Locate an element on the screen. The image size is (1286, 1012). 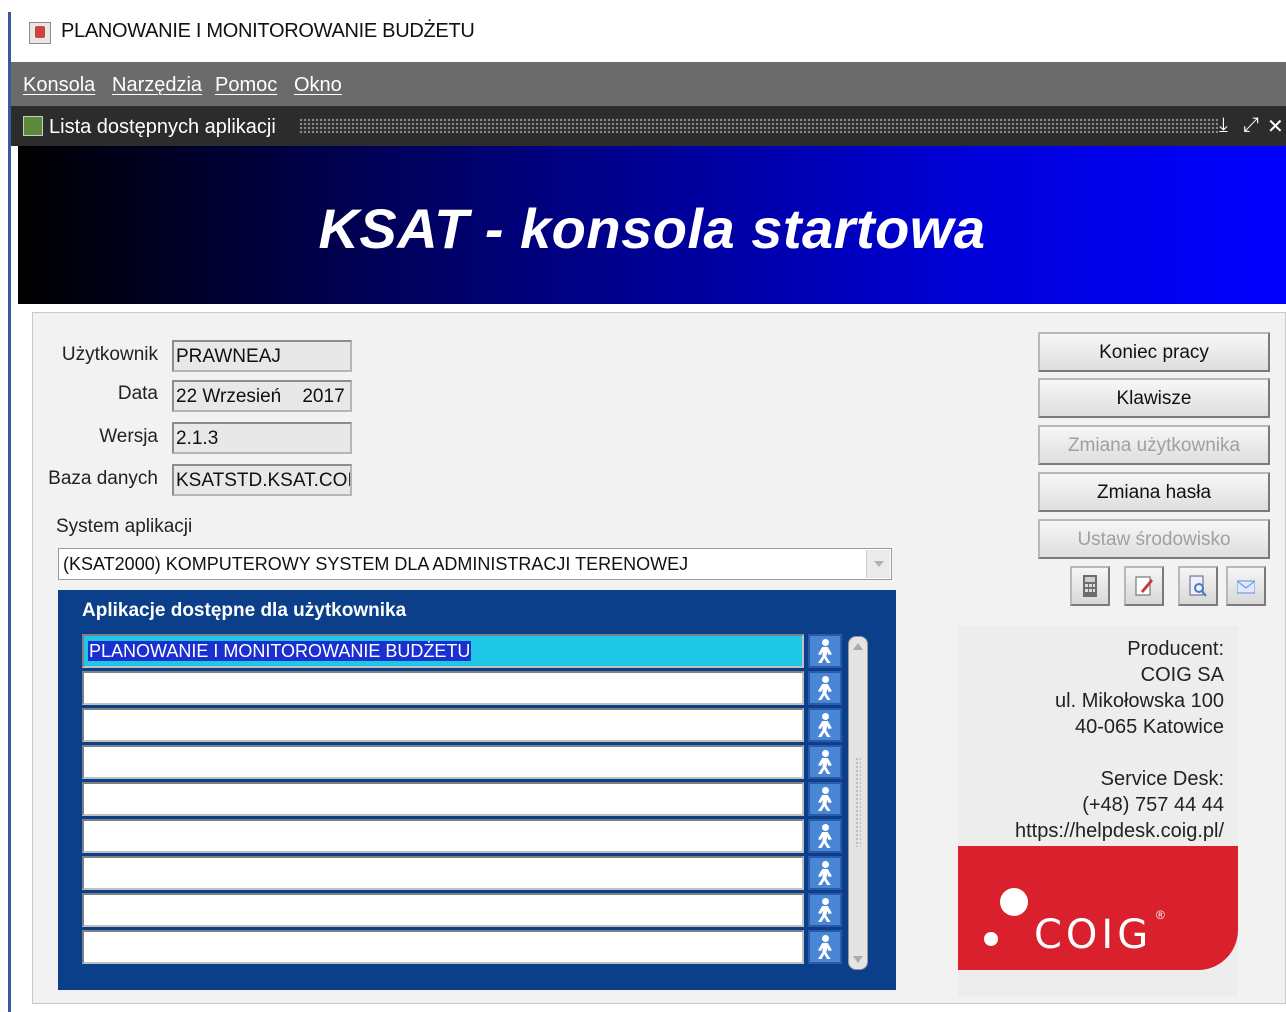
document-search-button is located at coordinates (1198, 586).